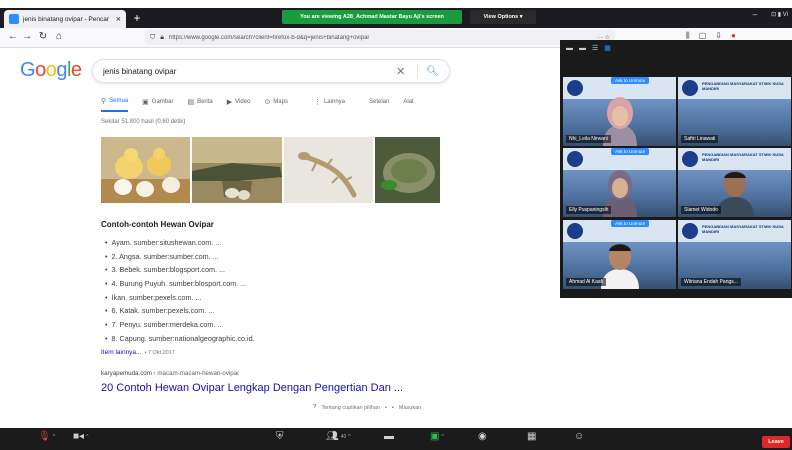 The image size is (792, 450). Describe the element at coordinates (157, 224) in the screenshot. I see `snippet-title: Contoh-contoh Hewan Ovipar` at that location.